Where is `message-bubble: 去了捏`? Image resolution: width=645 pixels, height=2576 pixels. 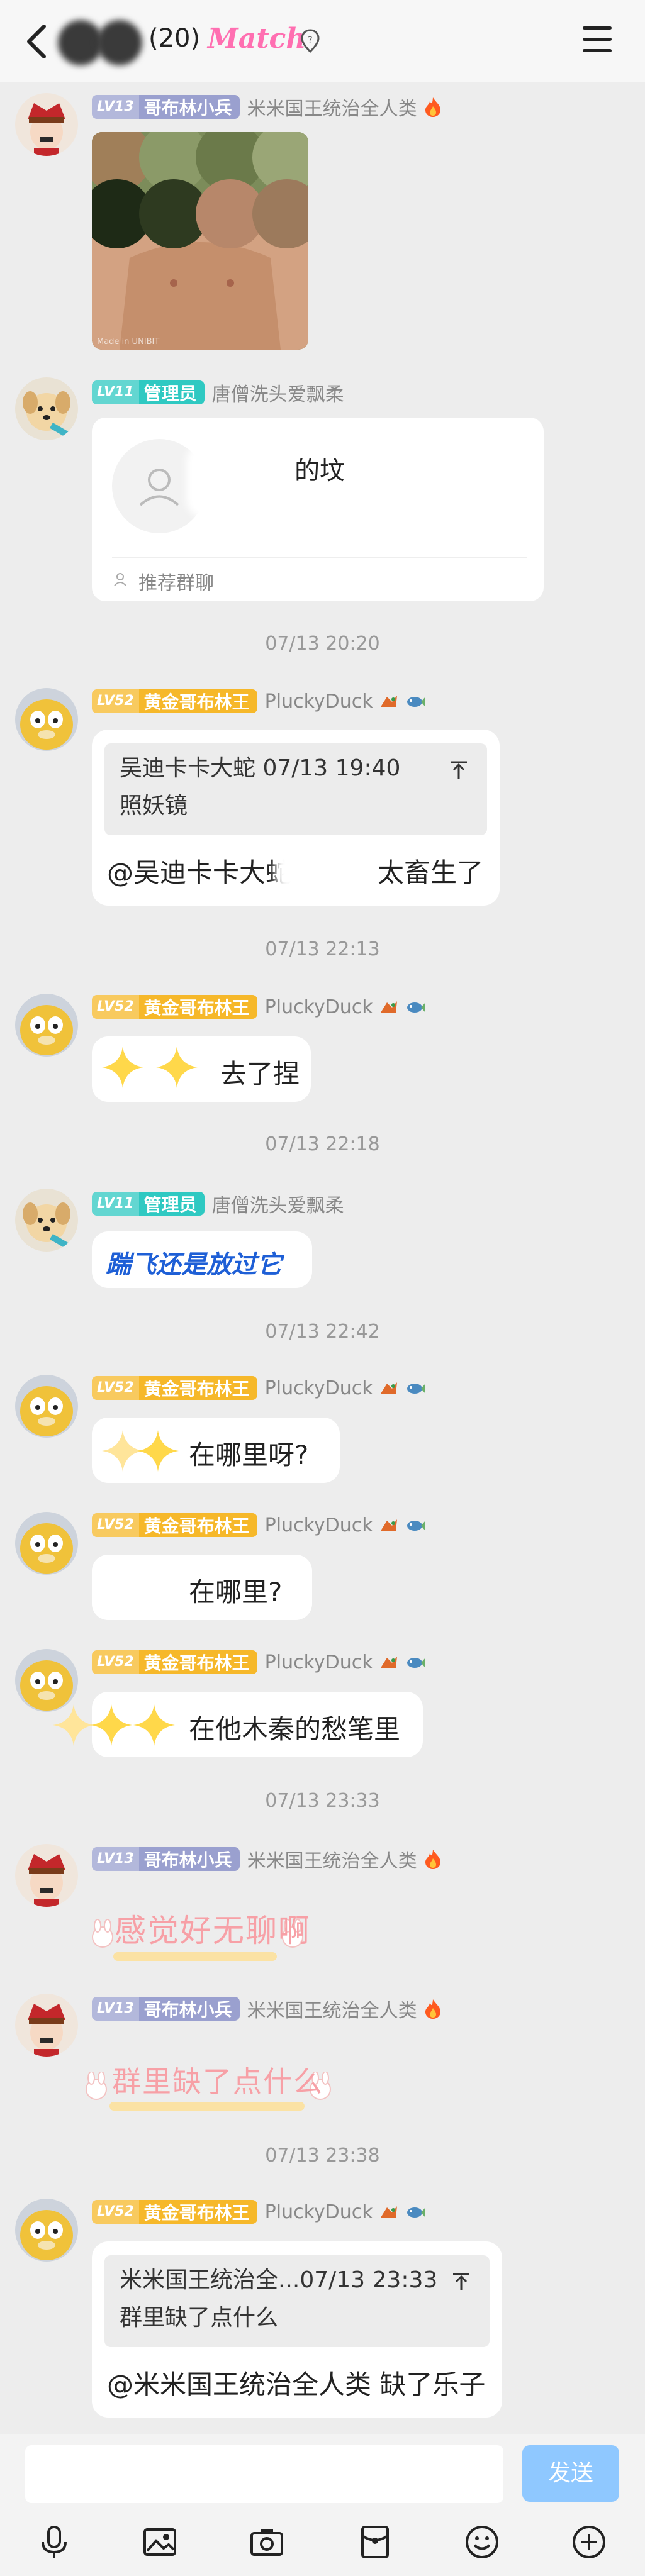 message-bubble: 去了捏 is located at coordinates (201, 1069).